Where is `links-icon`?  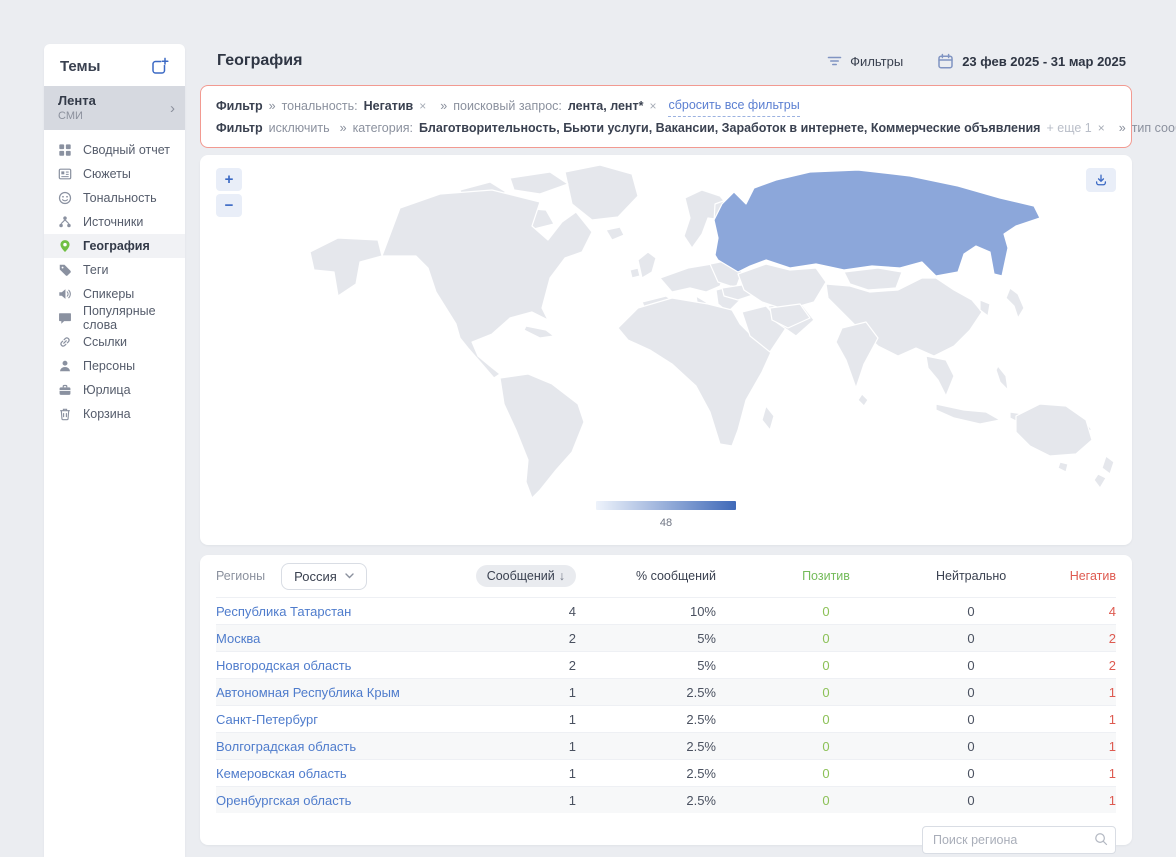 links-icon is located at coordinates (65, 342).